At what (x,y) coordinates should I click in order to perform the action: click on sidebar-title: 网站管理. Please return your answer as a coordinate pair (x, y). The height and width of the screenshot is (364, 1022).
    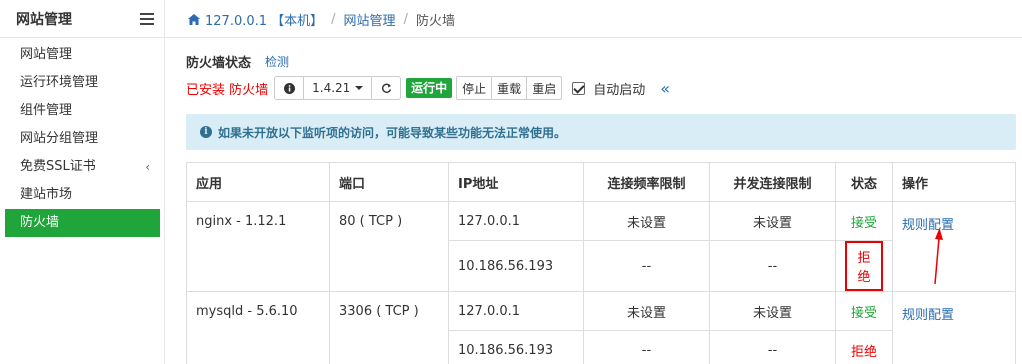
    Looking at the image, I should click on (44, 19).